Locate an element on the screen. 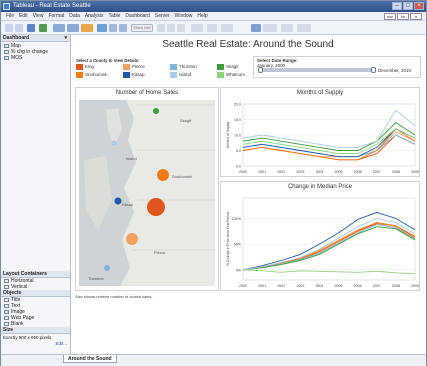  title-bar: Tableau - Real Estate Seattle – □ × is located at coordinates (213, 6).